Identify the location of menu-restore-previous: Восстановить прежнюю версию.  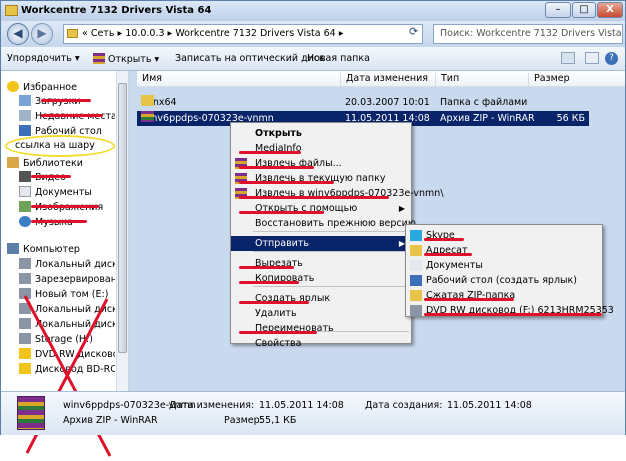
(323, 223).